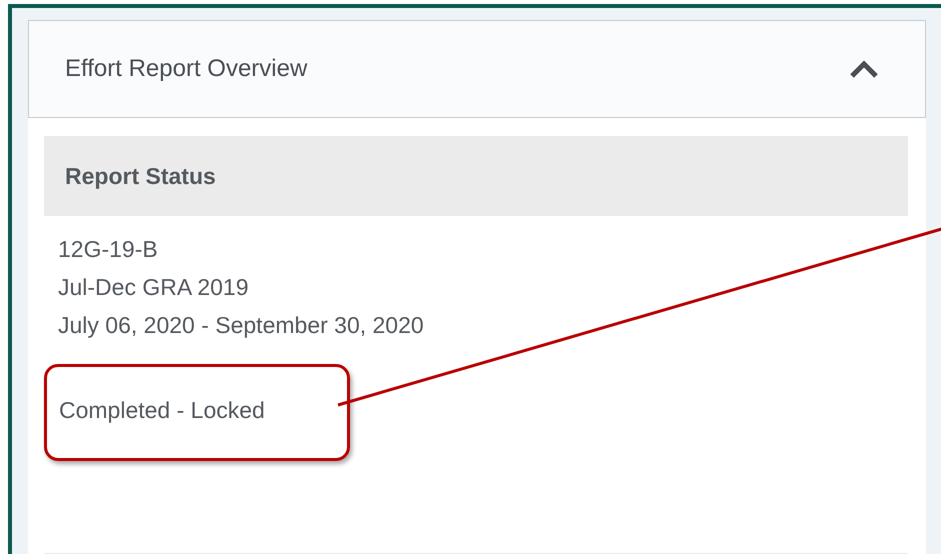  Describe the element at coordinates (241, 325) in the screenshot. I see `report-detail: July 06, 2020 - September 30, 2020` at that location.